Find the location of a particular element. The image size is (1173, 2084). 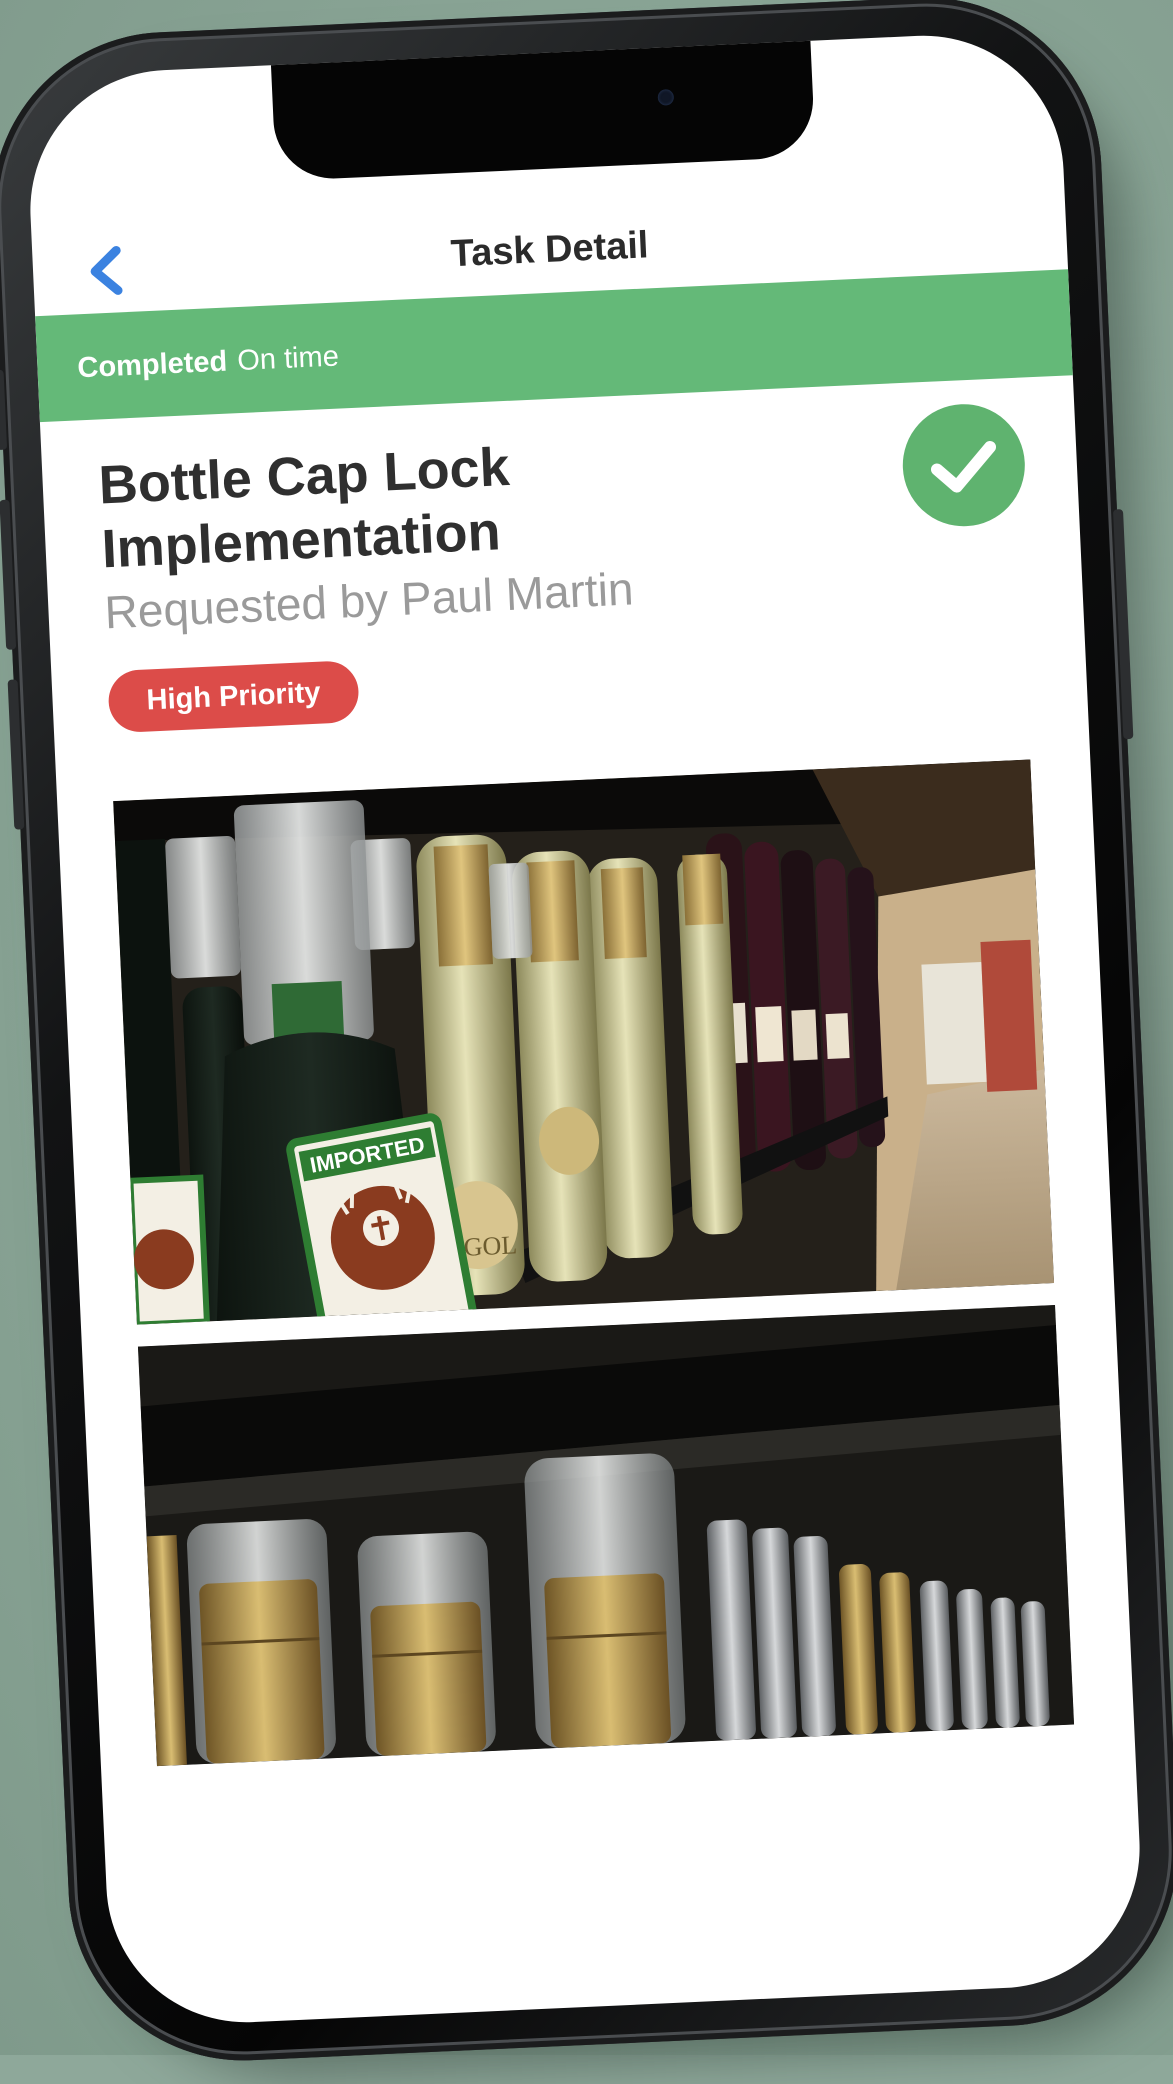

svg-text: GOL is located at coordinates (490, 1245).